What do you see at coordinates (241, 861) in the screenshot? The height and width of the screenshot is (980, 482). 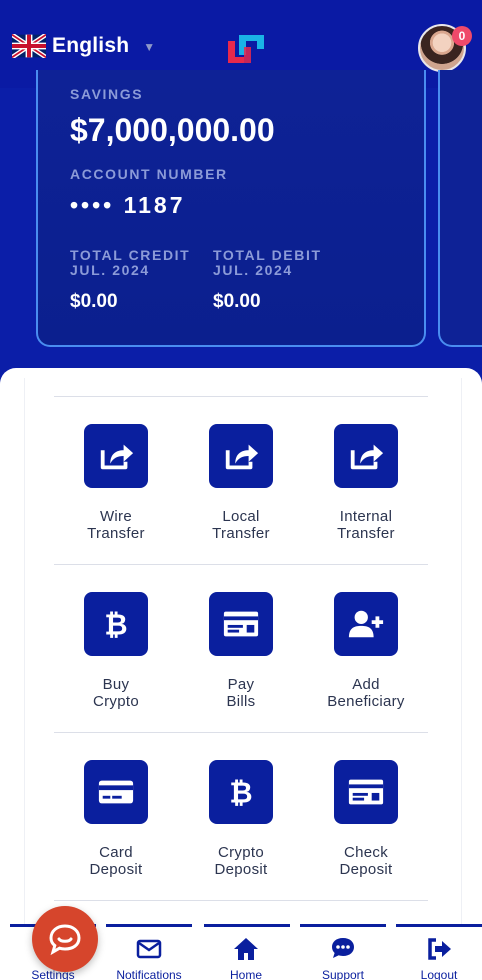 I see `action-label: Crypto Deposit` at bounding box center [241, 861].